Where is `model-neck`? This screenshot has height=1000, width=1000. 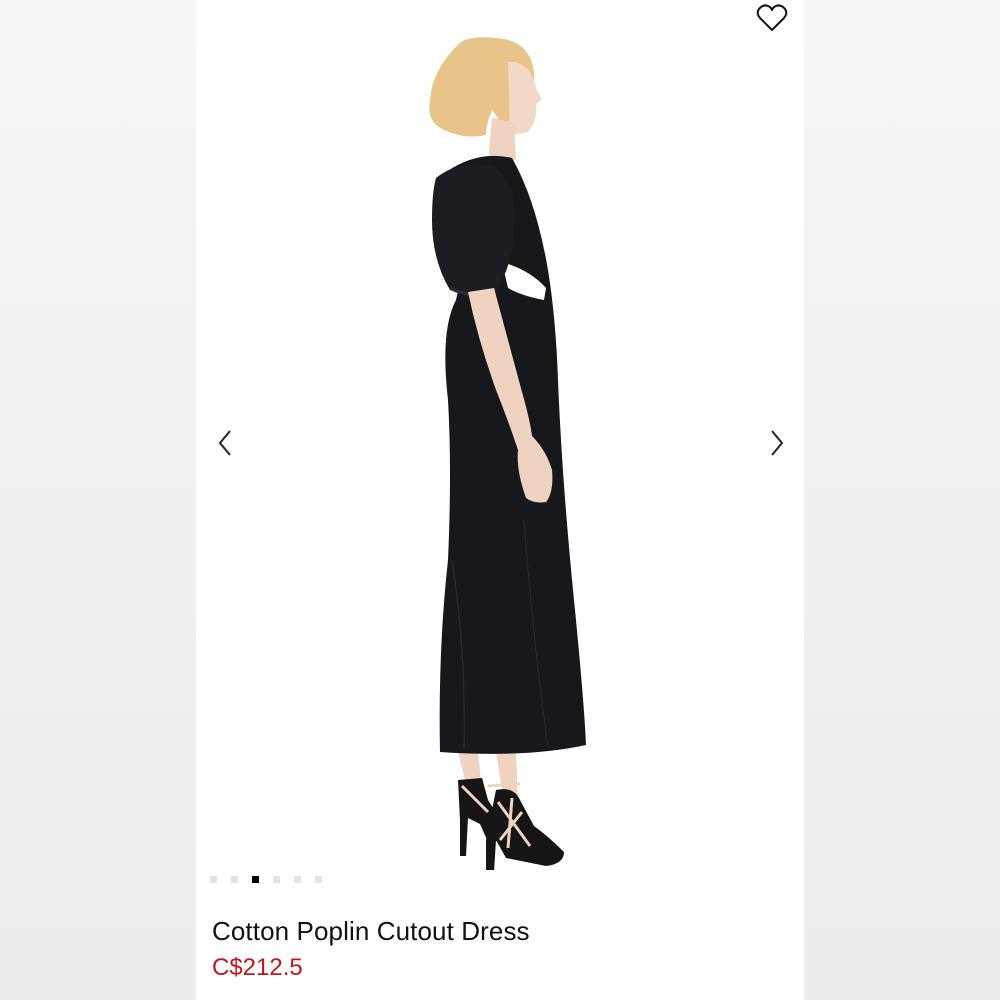 model-neck is located at coordinates (502, 140).